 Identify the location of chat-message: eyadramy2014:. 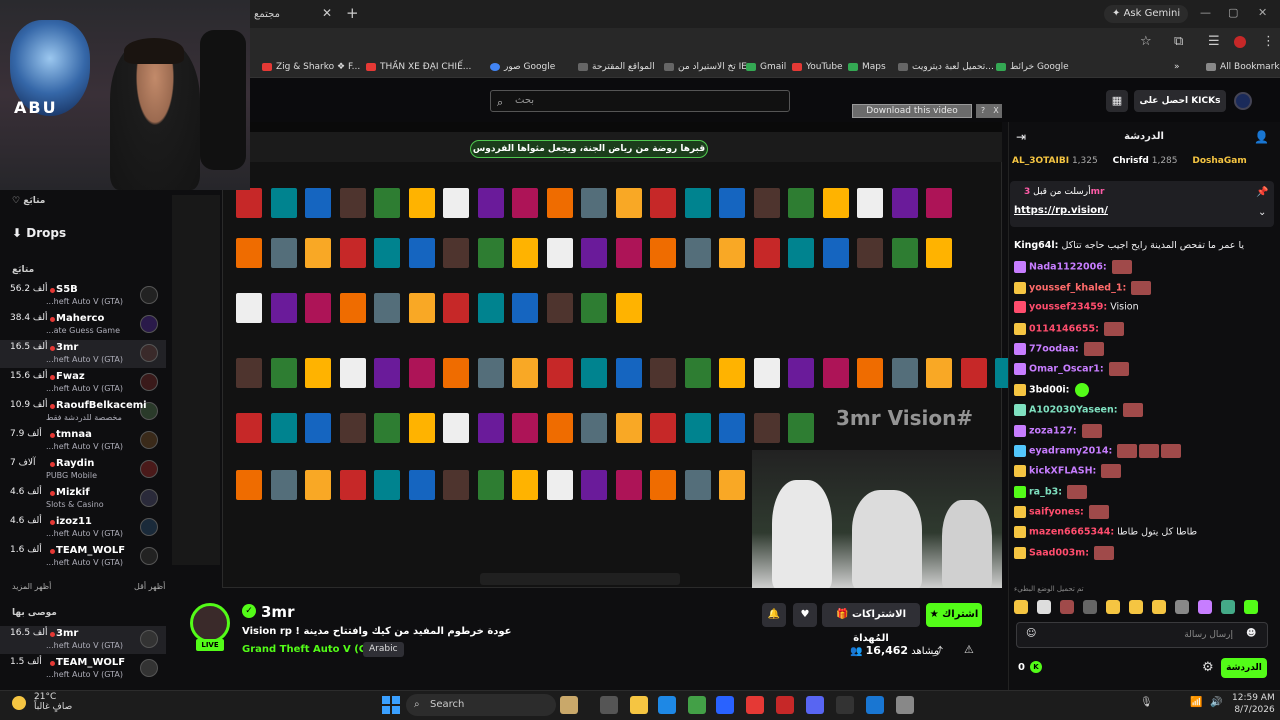
(1145, 453).